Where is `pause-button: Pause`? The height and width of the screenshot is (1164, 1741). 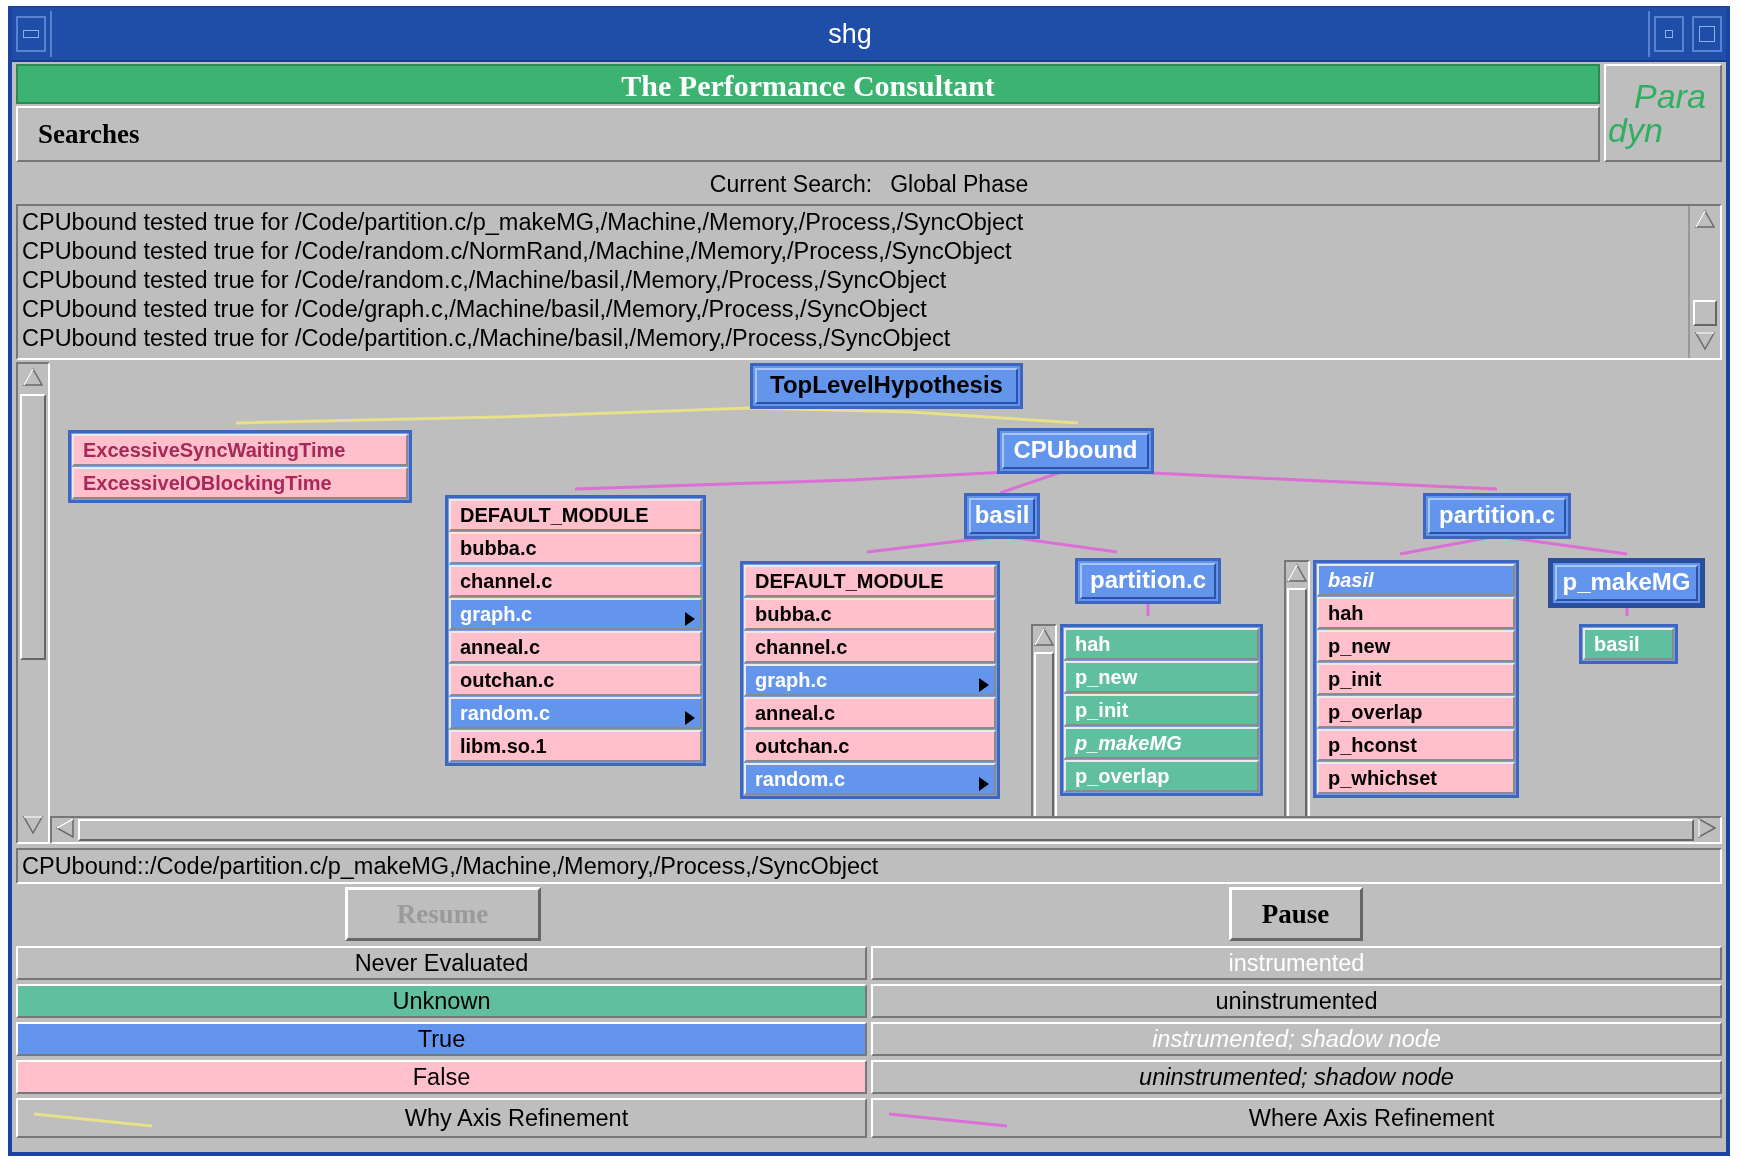 pause-button: Pause is located at coordinates (1295, 914).